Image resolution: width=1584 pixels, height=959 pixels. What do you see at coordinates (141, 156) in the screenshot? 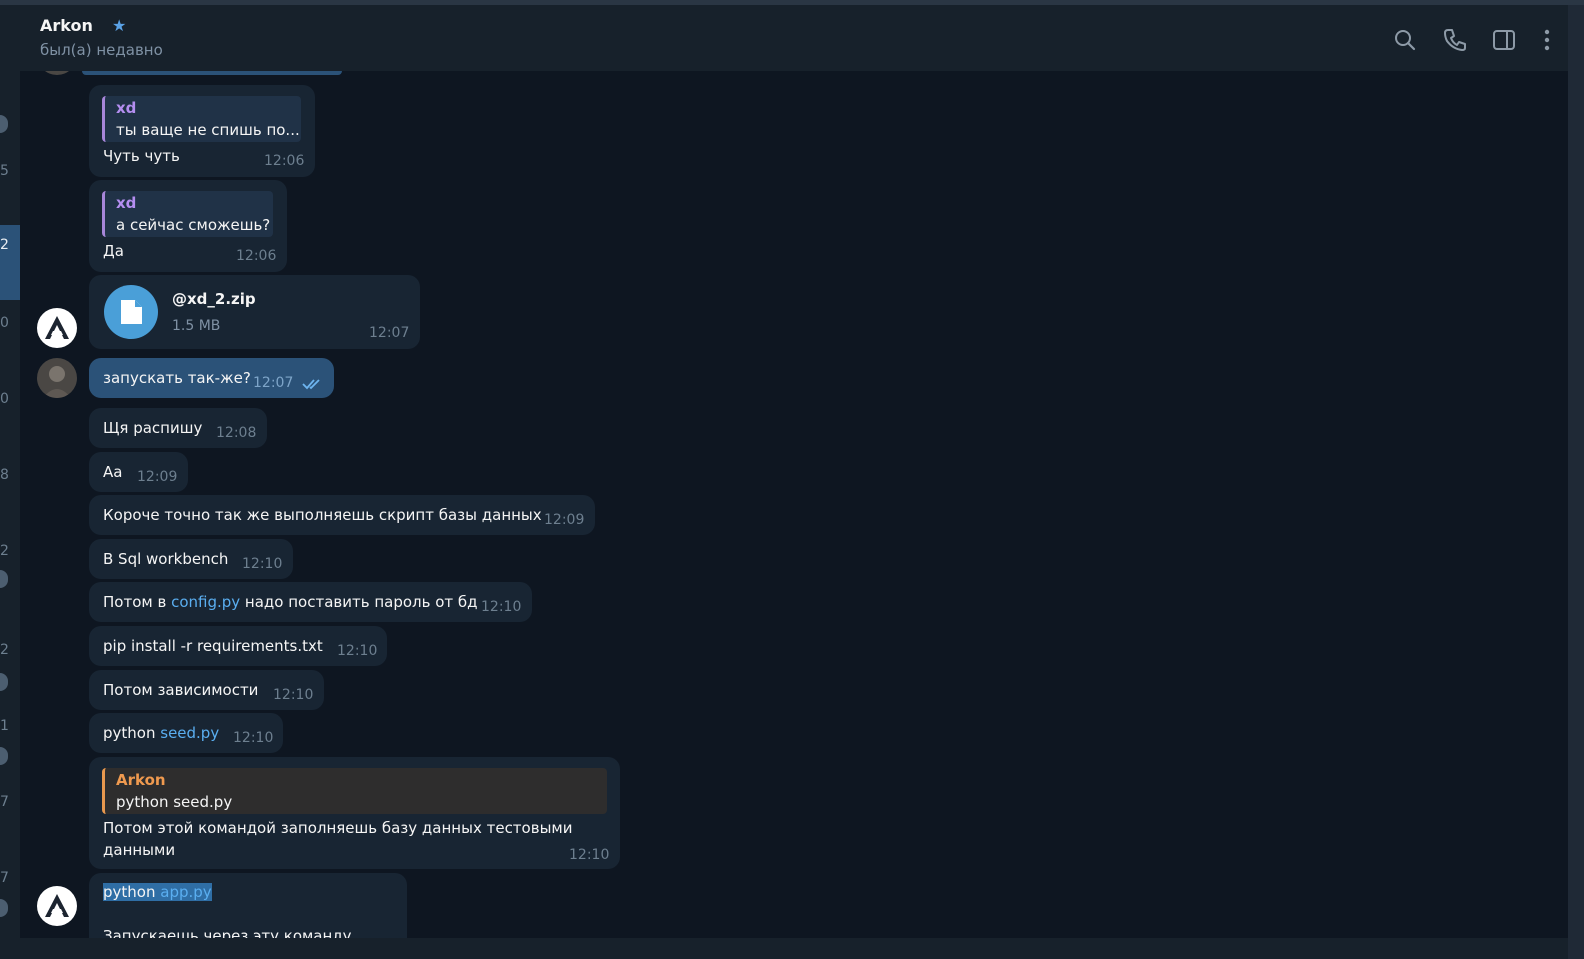
I see `message-text: Чуть чуть` at bounding box center [141, 156].